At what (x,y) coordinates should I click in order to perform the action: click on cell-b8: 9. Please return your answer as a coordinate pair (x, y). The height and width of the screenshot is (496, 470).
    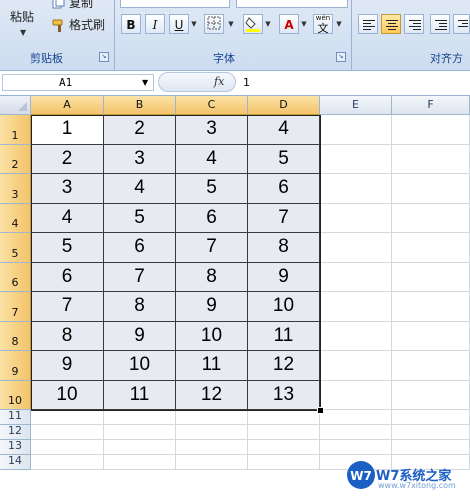
    Looking at the image, I should click on (140, 336).